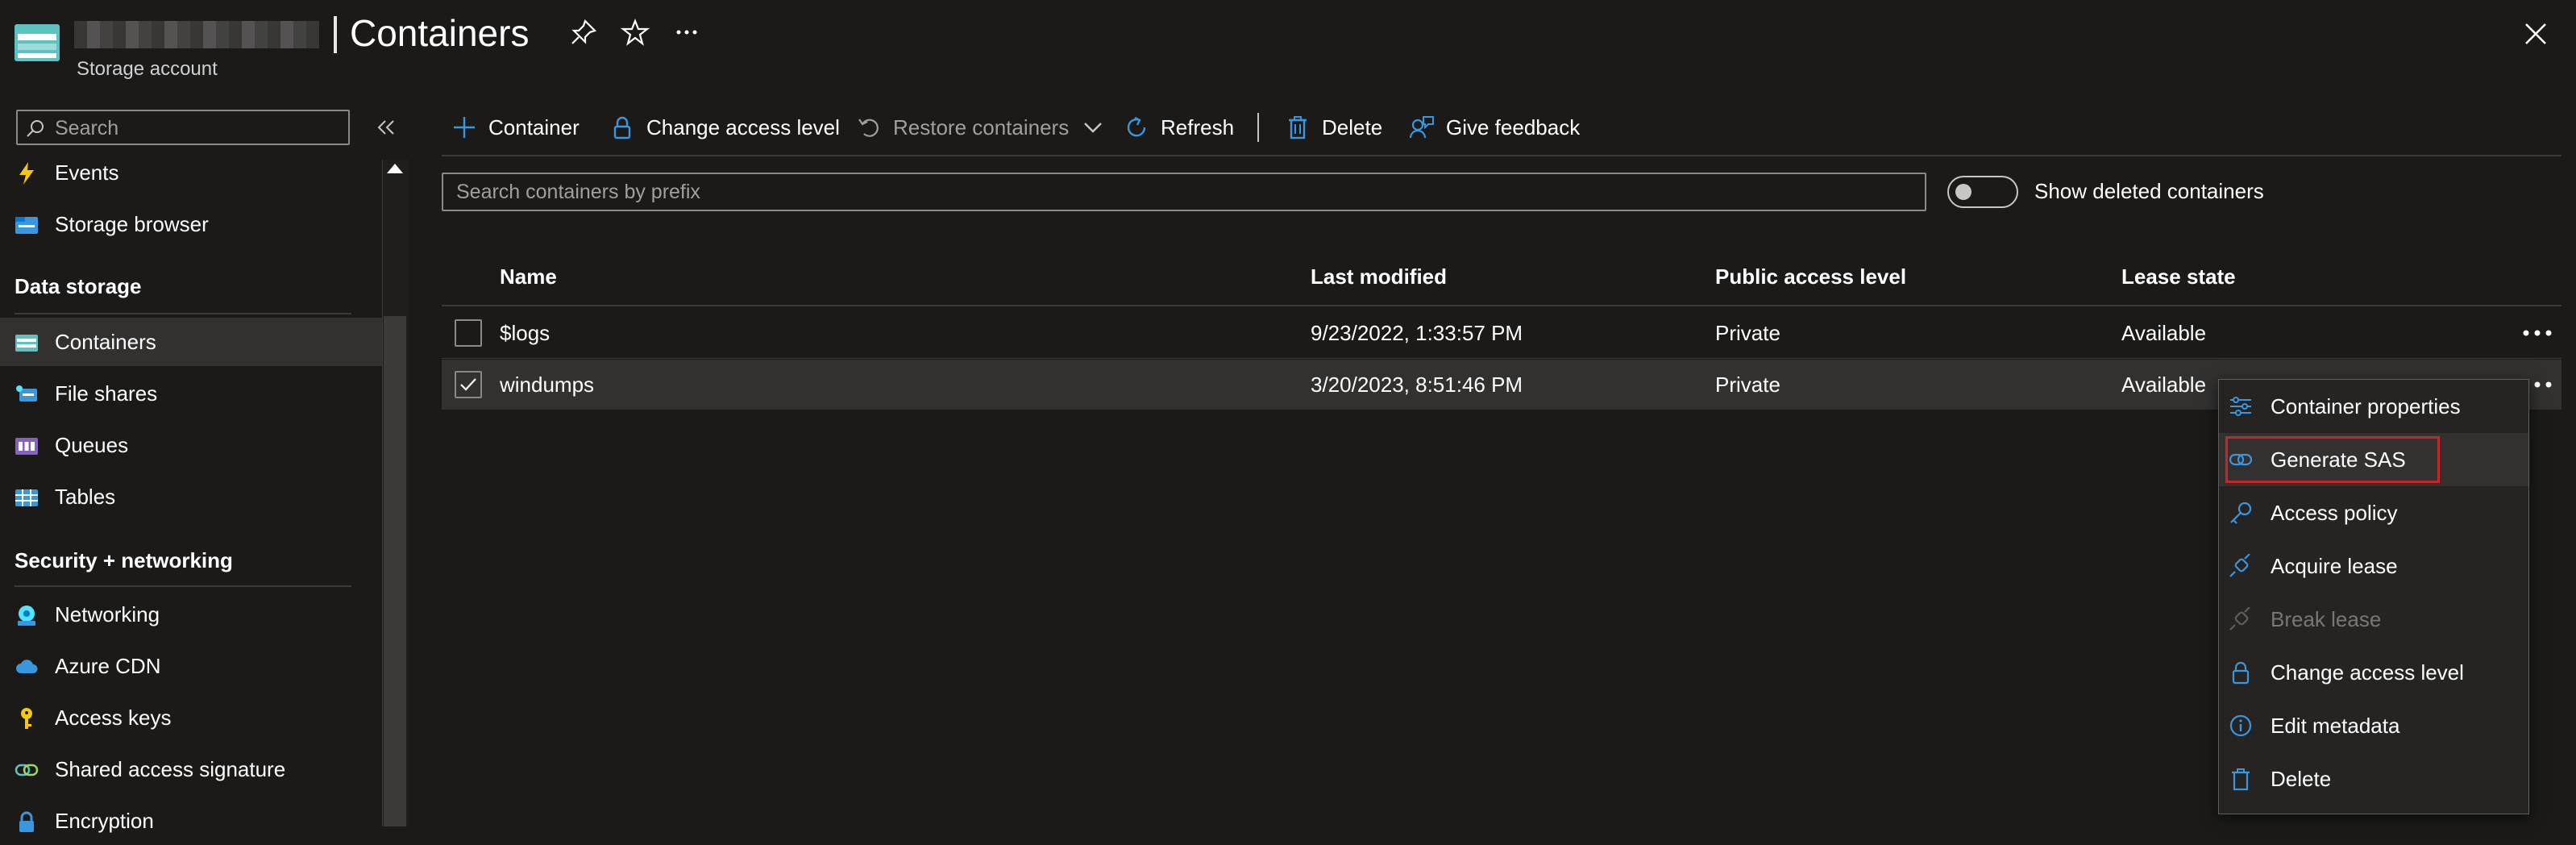  Describe the element at coordinates (191, 821) in the screenshot. I see `sidebar-item-encryption: Encryption` at that location.